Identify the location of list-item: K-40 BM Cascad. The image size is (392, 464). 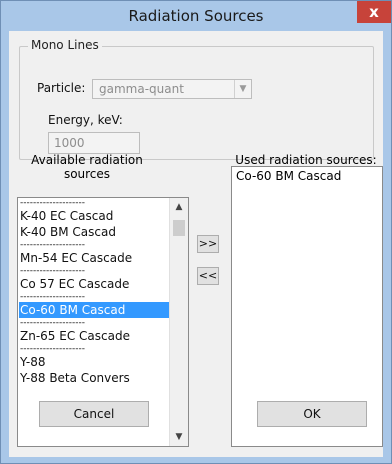
(68, 232).